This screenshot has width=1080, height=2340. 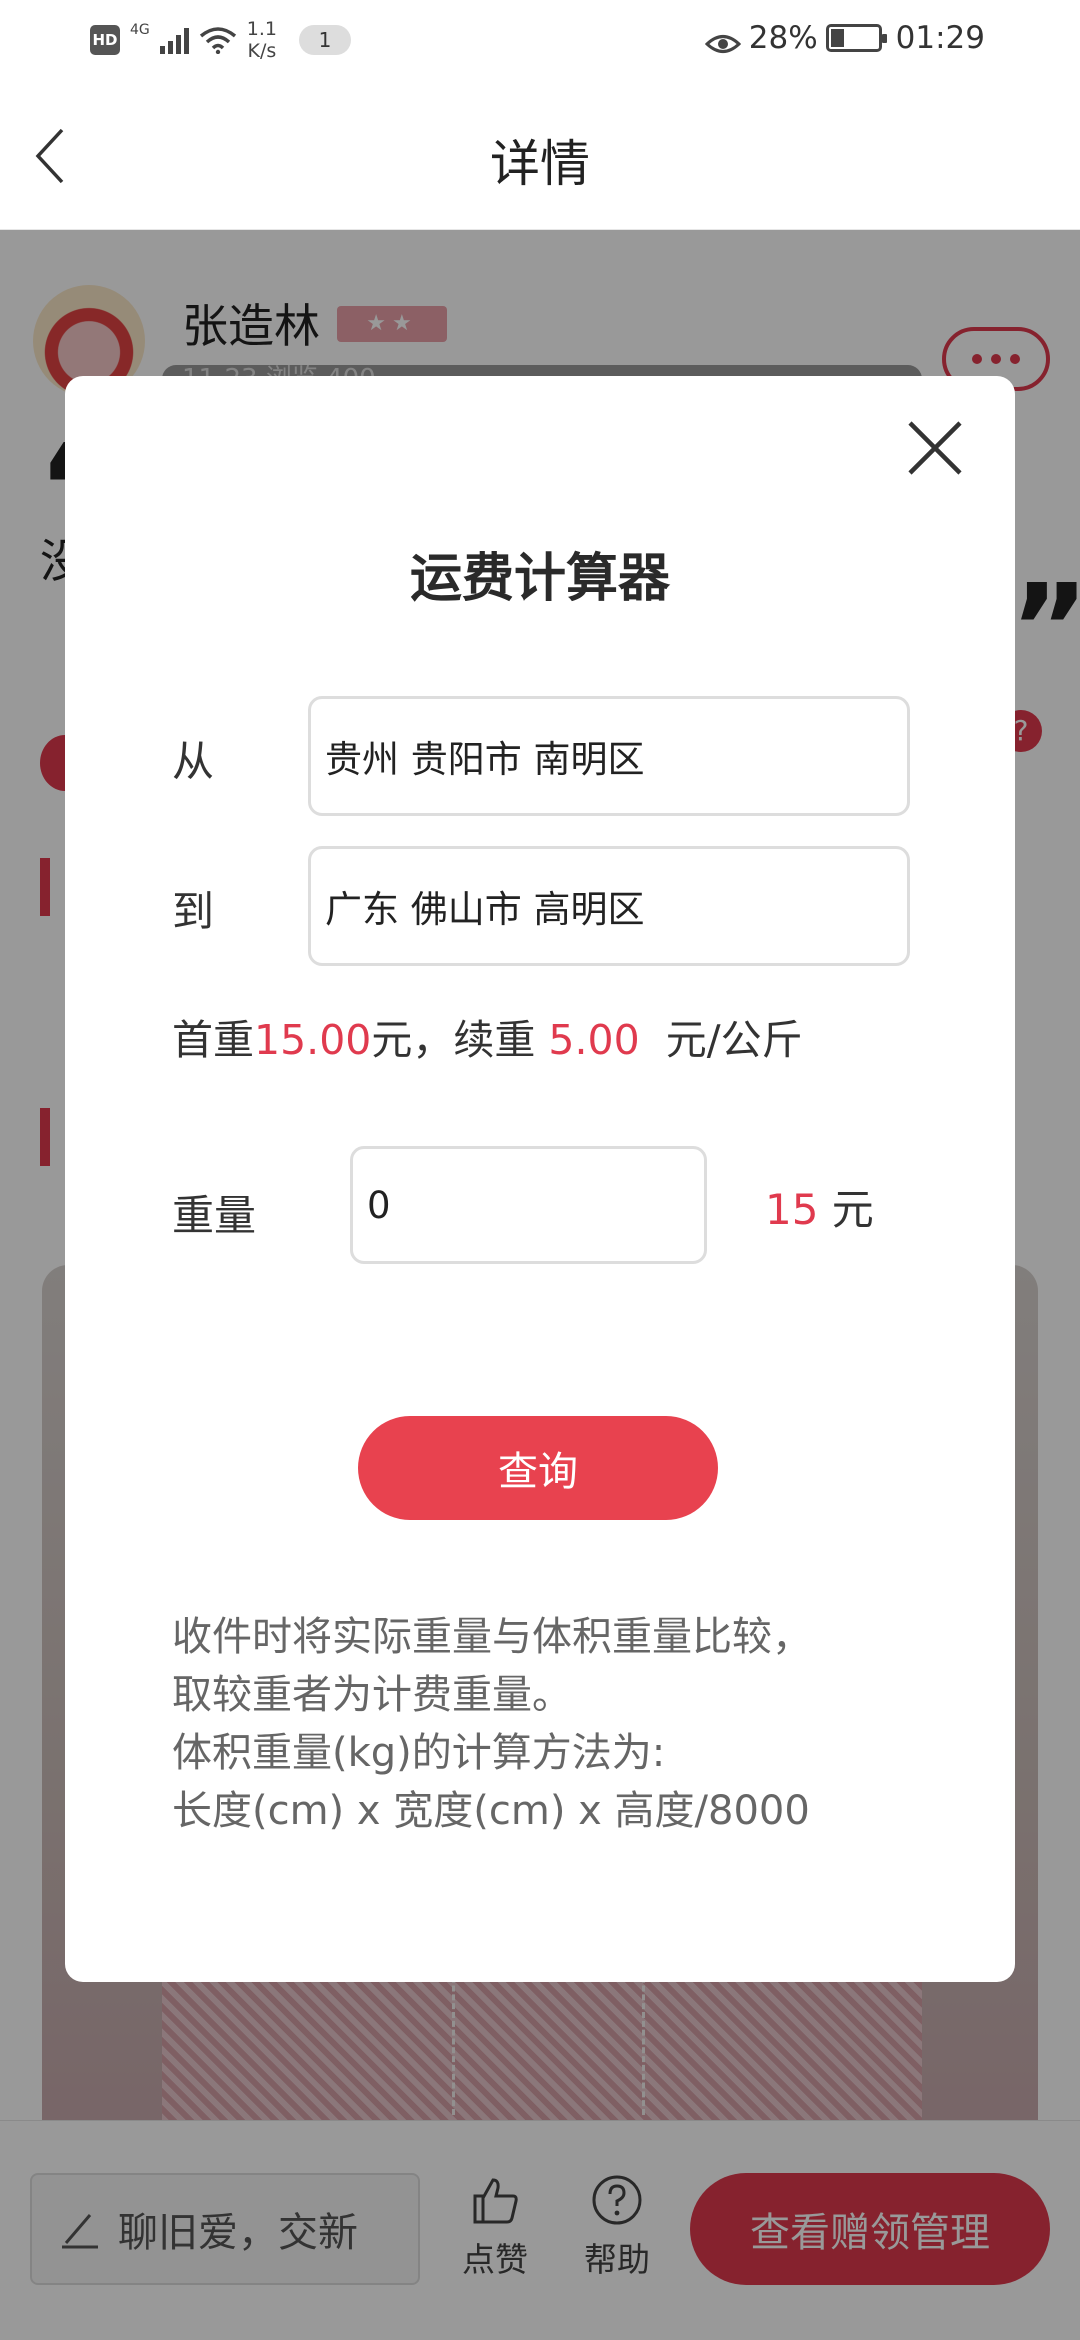 What do you see at coordinates (721, 1040) in the screenshot?
I see `extra-weight-unit: 元/公斤` at bounding box center [721, 1040].